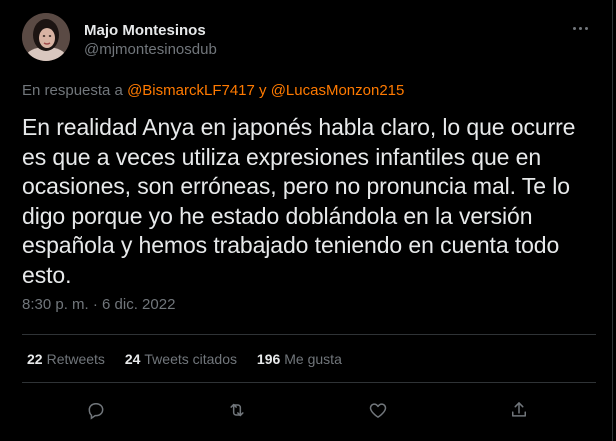 This screenshot has height=441, width=616. I want to click on likes-stat: 196 Me gusta, so click(299, 359).